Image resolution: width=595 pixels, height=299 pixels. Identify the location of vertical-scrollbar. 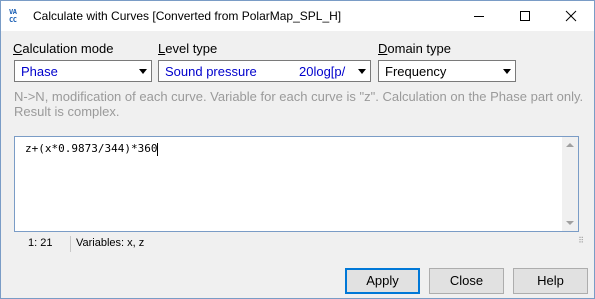
(570, 184).